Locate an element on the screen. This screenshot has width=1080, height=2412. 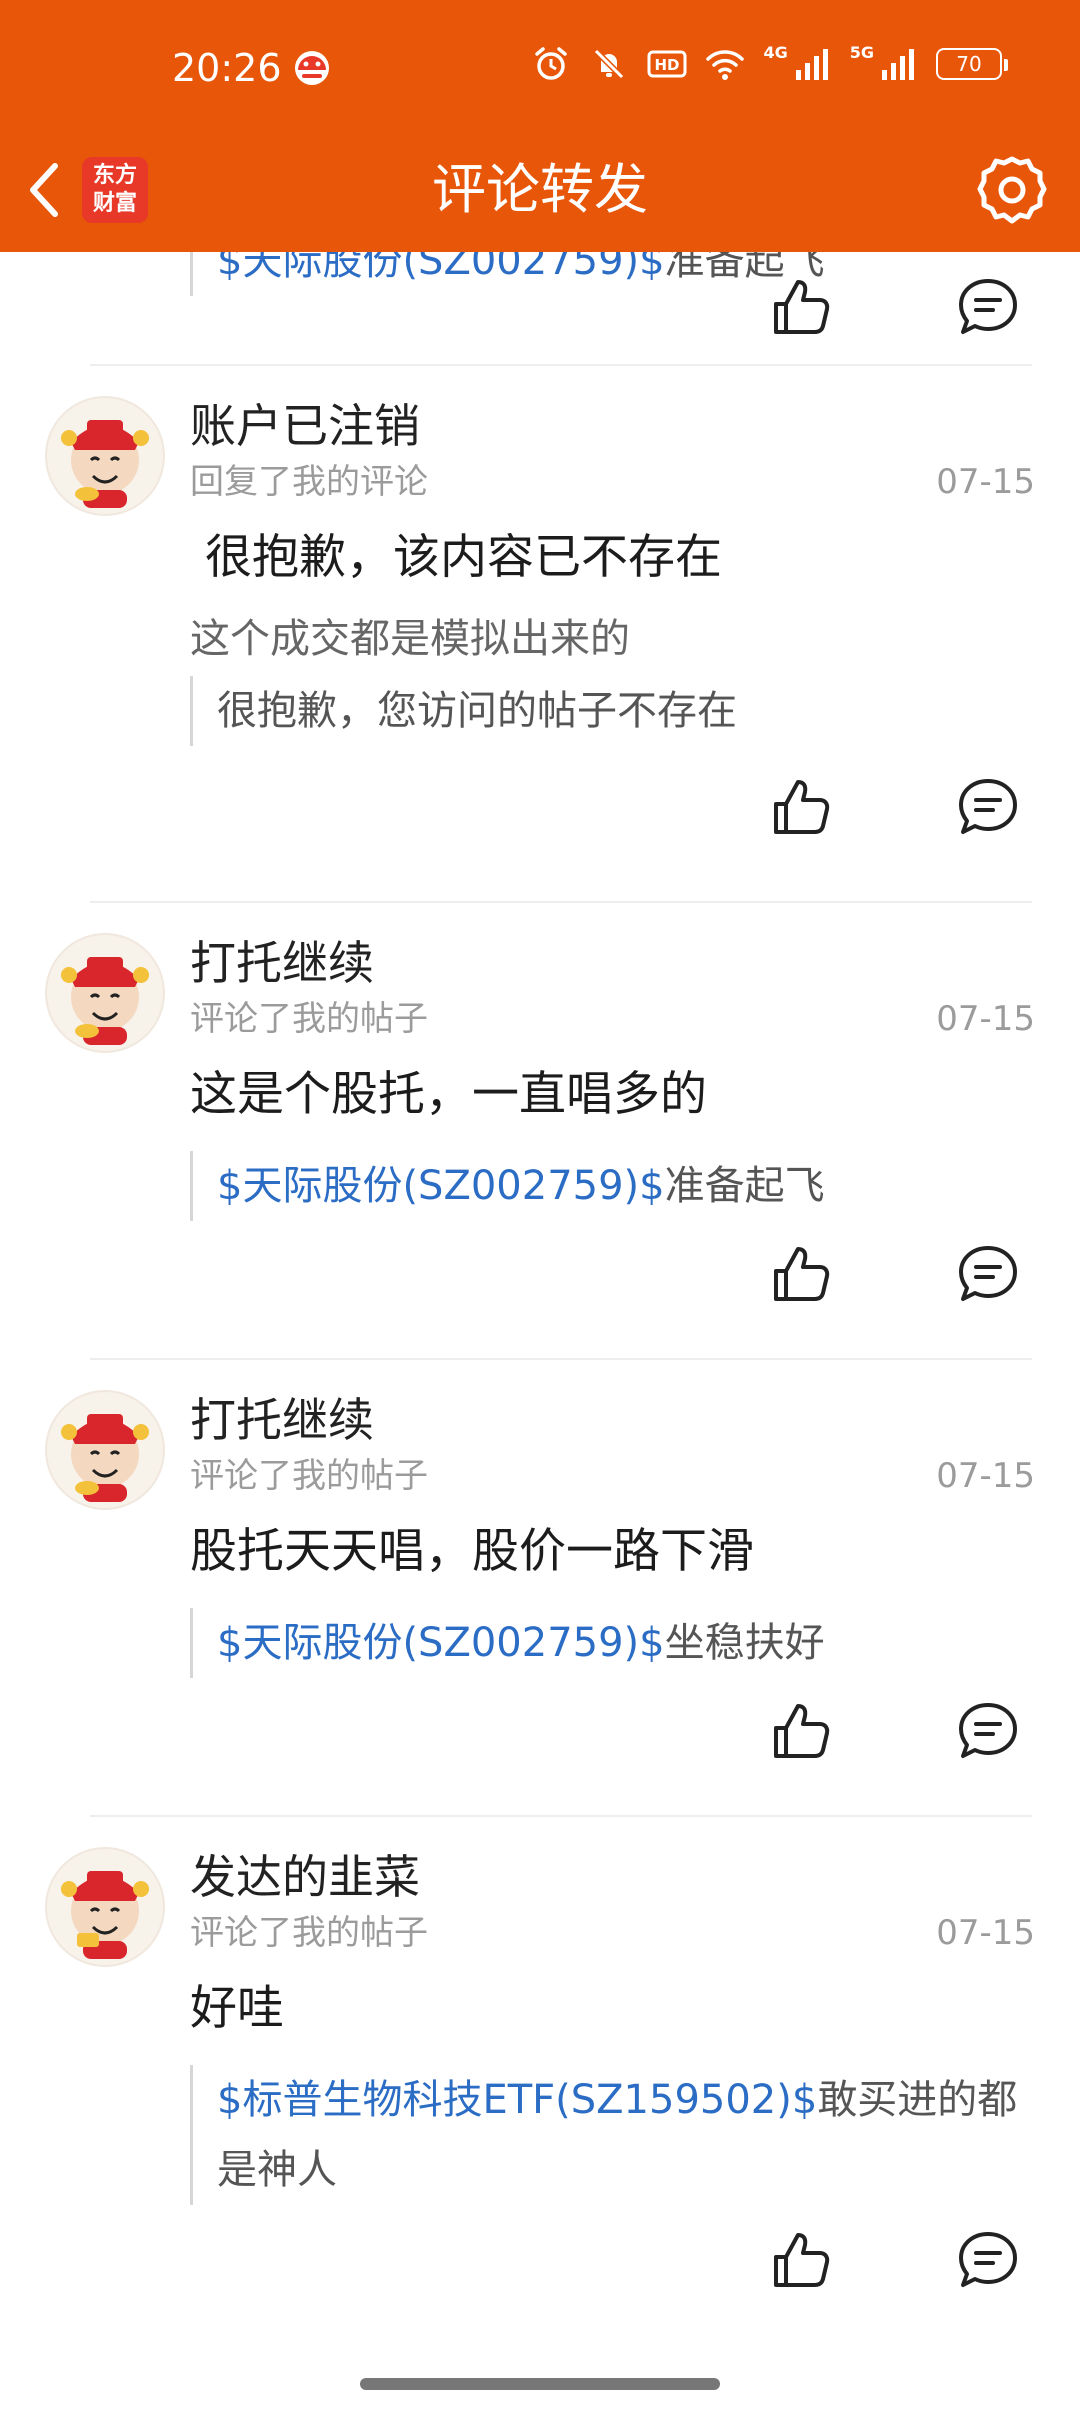
stock-link: $标普生物科技ETF(SZ159502)$ is located at coordinates (517, 2100).